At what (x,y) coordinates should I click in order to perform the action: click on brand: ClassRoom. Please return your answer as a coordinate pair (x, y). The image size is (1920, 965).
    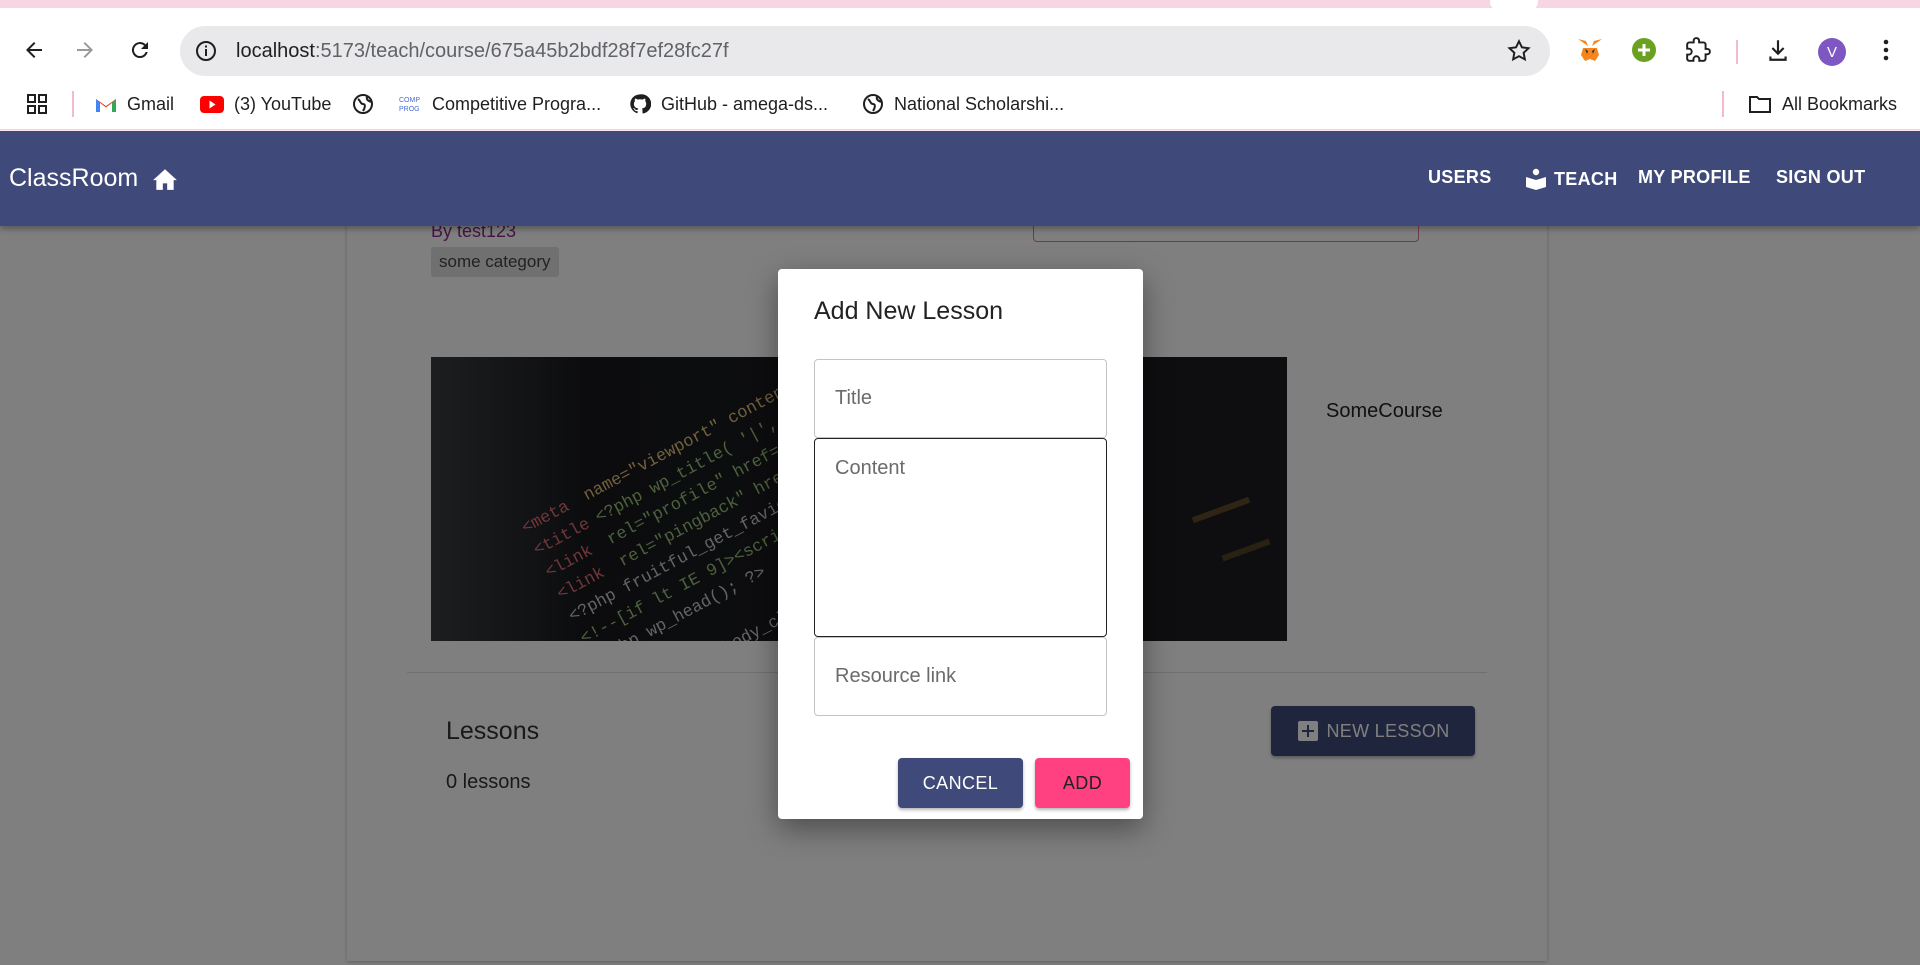
    Looking at the image, I should click on (93, 178).